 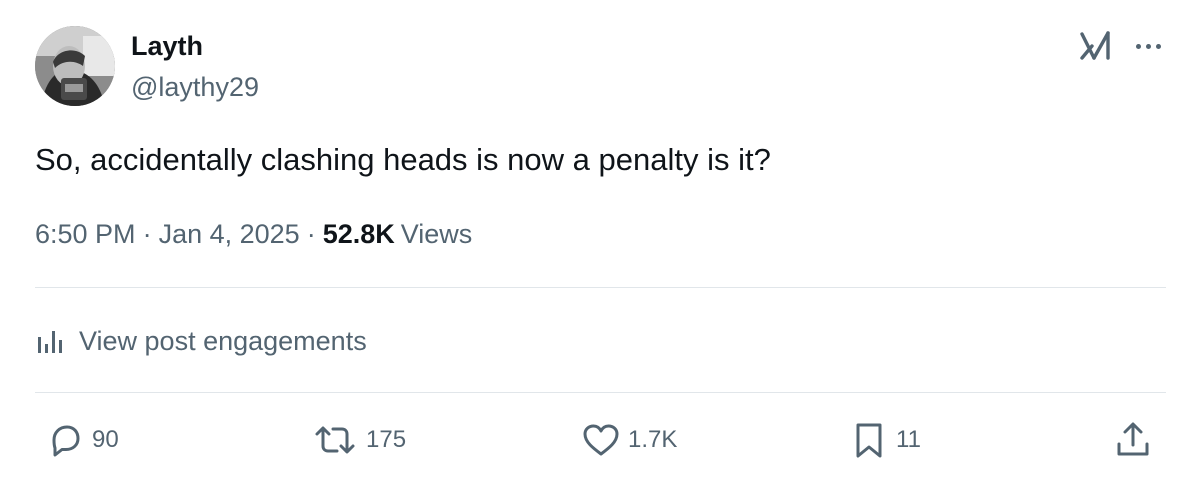 What do you see at coordinates (869, 440) in the screenshot?
I see `bookmark-icon` at bounding box center [869, 440].